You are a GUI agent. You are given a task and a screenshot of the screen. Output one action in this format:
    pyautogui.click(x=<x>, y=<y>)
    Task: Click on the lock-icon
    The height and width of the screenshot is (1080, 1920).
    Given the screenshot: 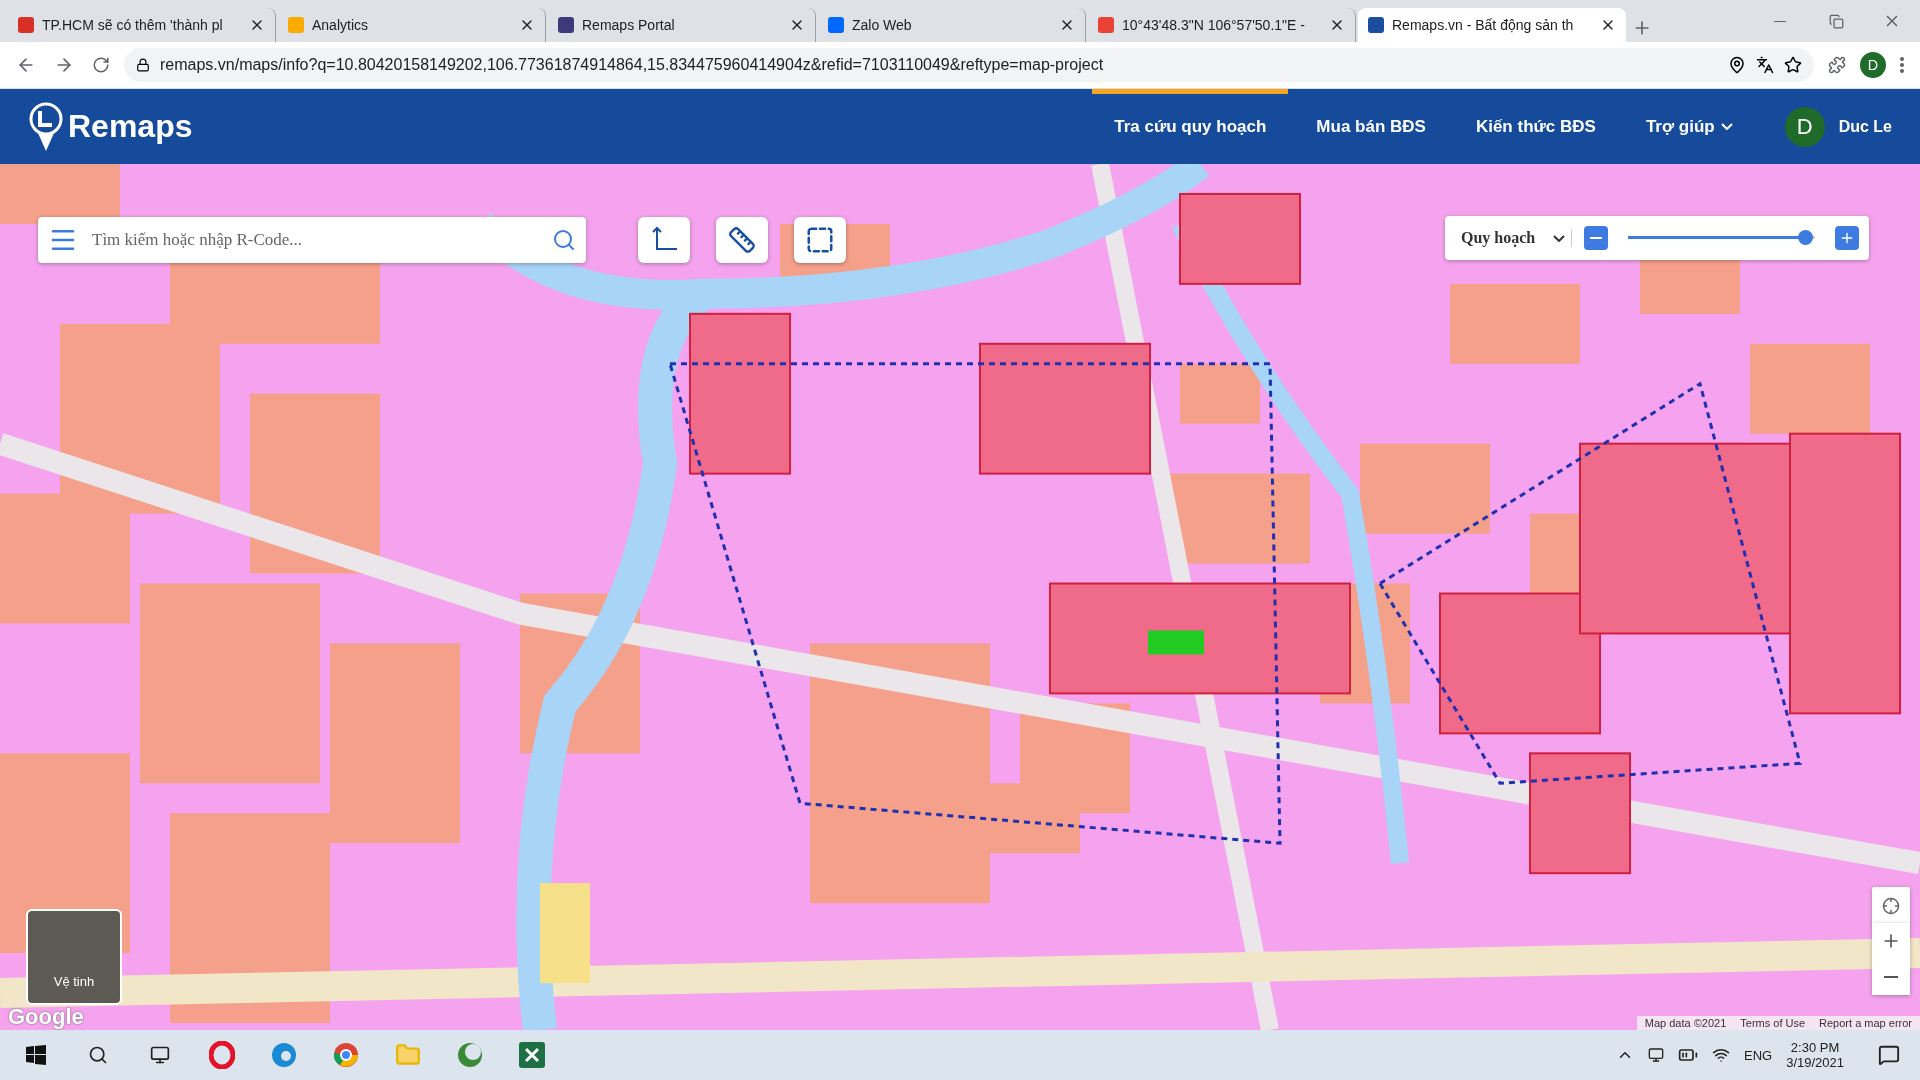 What is the action you would take?
    pyautogui.click(x=143, y=65)
    